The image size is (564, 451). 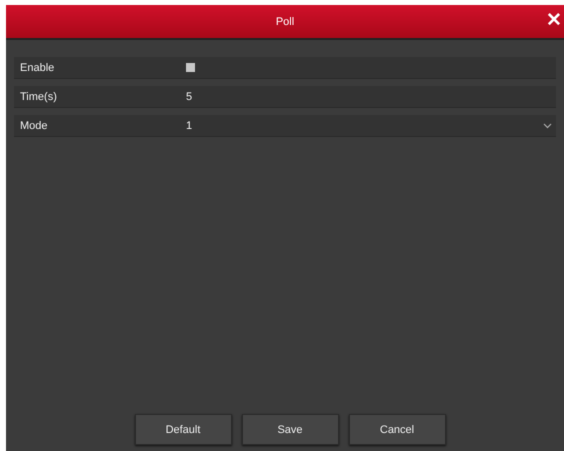 What do you see at coordinates (189, 96) in the screenshot?
I see `time-field: 5` at bounding box center [189, 96].